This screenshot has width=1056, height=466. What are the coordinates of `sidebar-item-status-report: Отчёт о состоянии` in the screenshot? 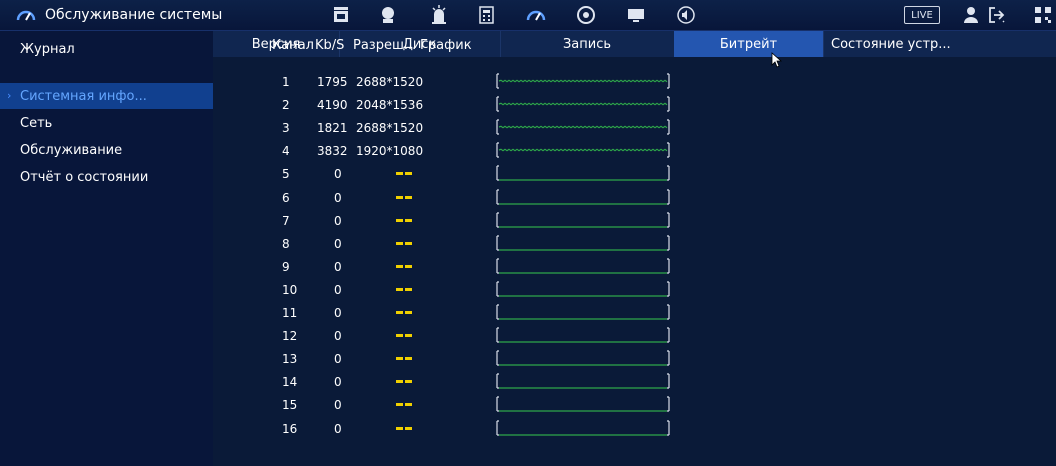 It's located at (106, 177).